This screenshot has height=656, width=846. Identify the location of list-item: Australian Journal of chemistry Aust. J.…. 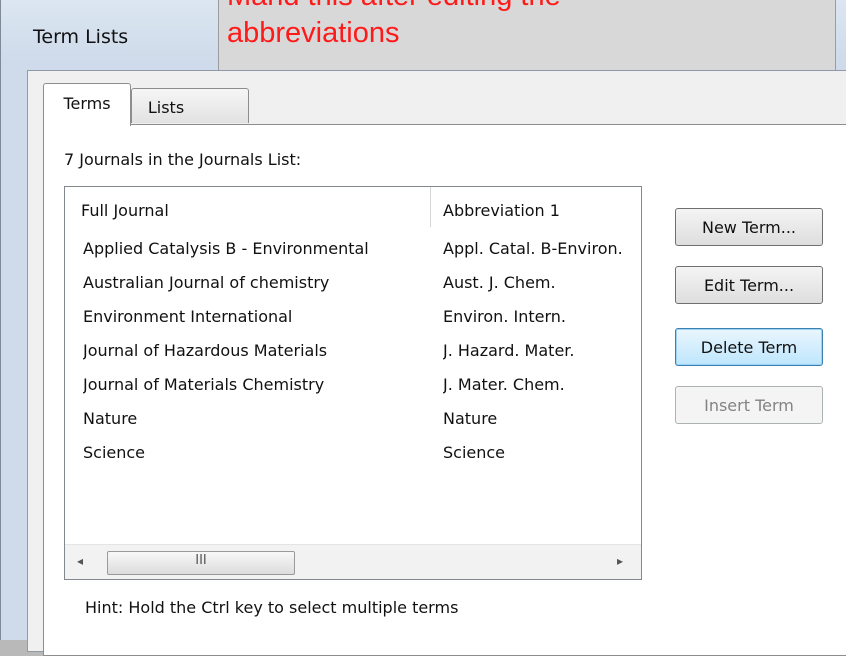
(353, 290).